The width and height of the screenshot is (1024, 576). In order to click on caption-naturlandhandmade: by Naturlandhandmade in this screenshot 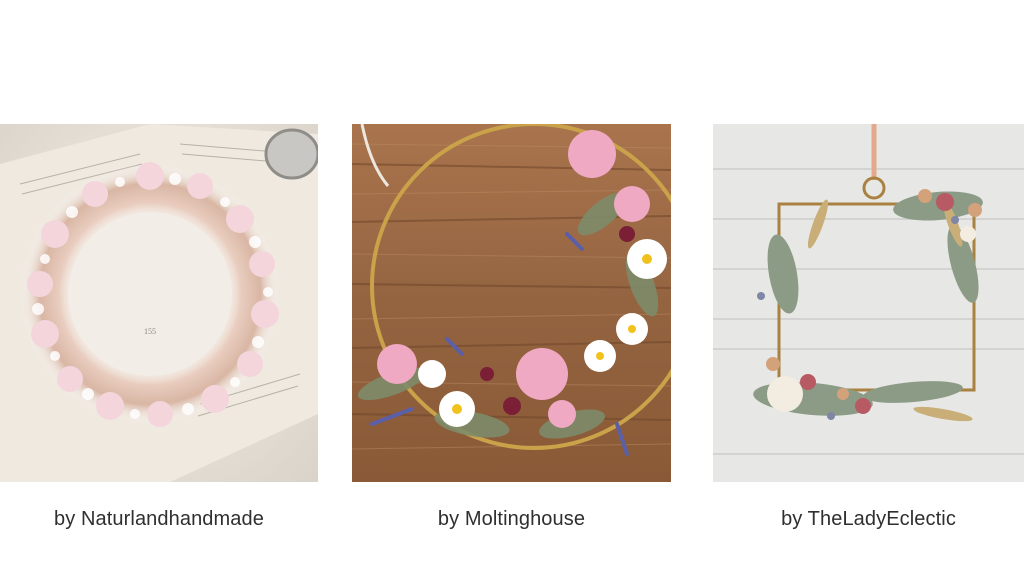, I will do `click(159, 519)`.